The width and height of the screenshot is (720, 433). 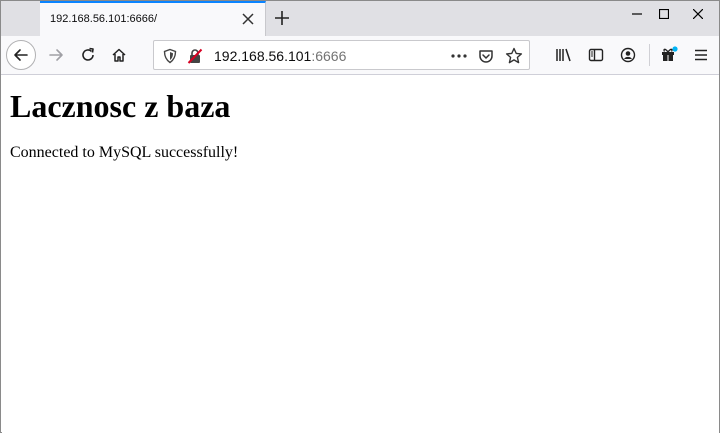 What do you see at coordinates (649, 55) in the screenshot?
I see `toolbar-separator` at bounding box center [649, 55].